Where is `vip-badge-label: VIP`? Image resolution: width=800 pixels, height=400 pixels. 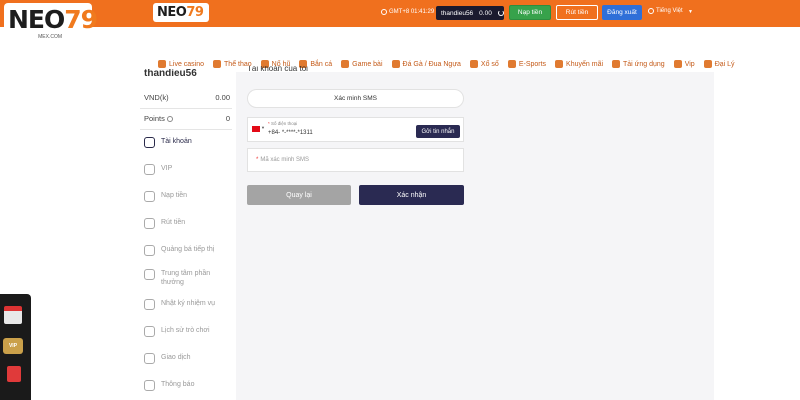 vip-badge-label: VIP is located at coordinates (13, 346).